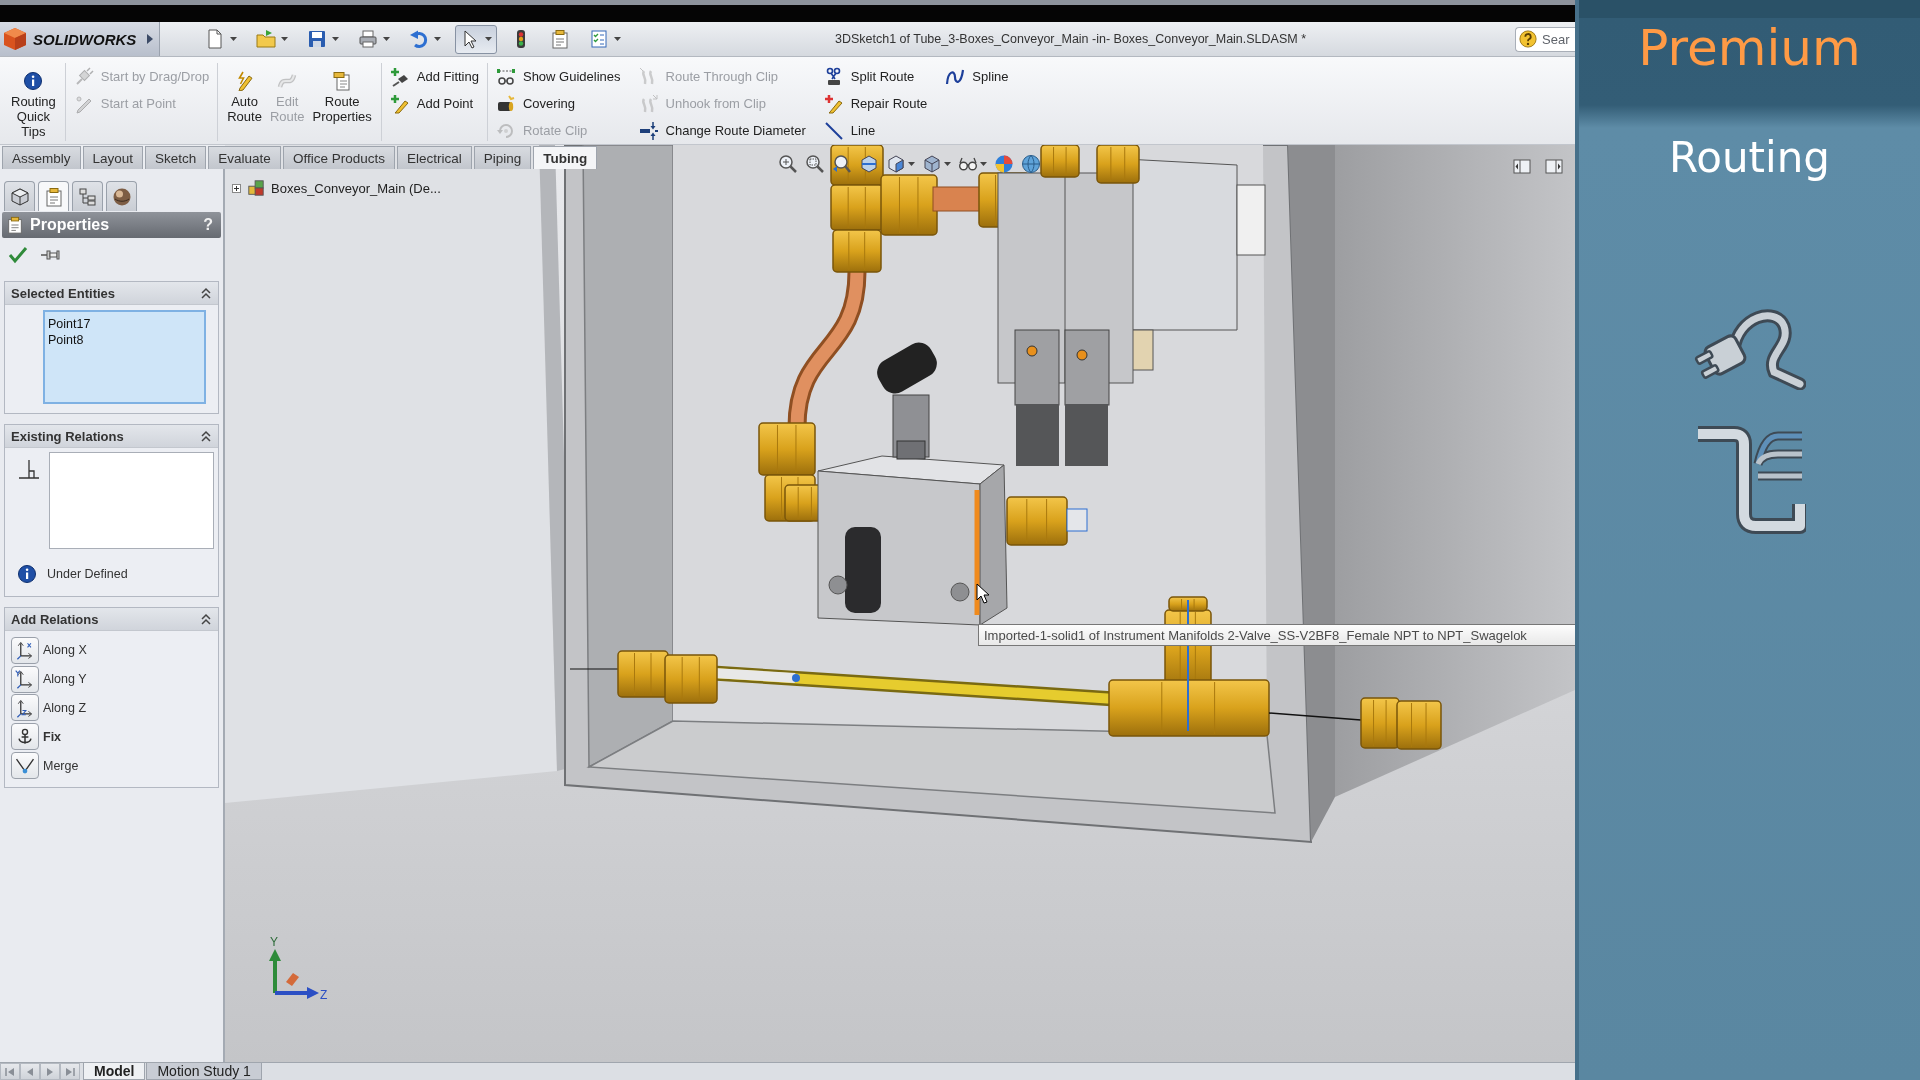  What do you see at coordinates (113, 157) in the screenshot?
I see `command-tab: Layout` at bounding box center [113, 157].